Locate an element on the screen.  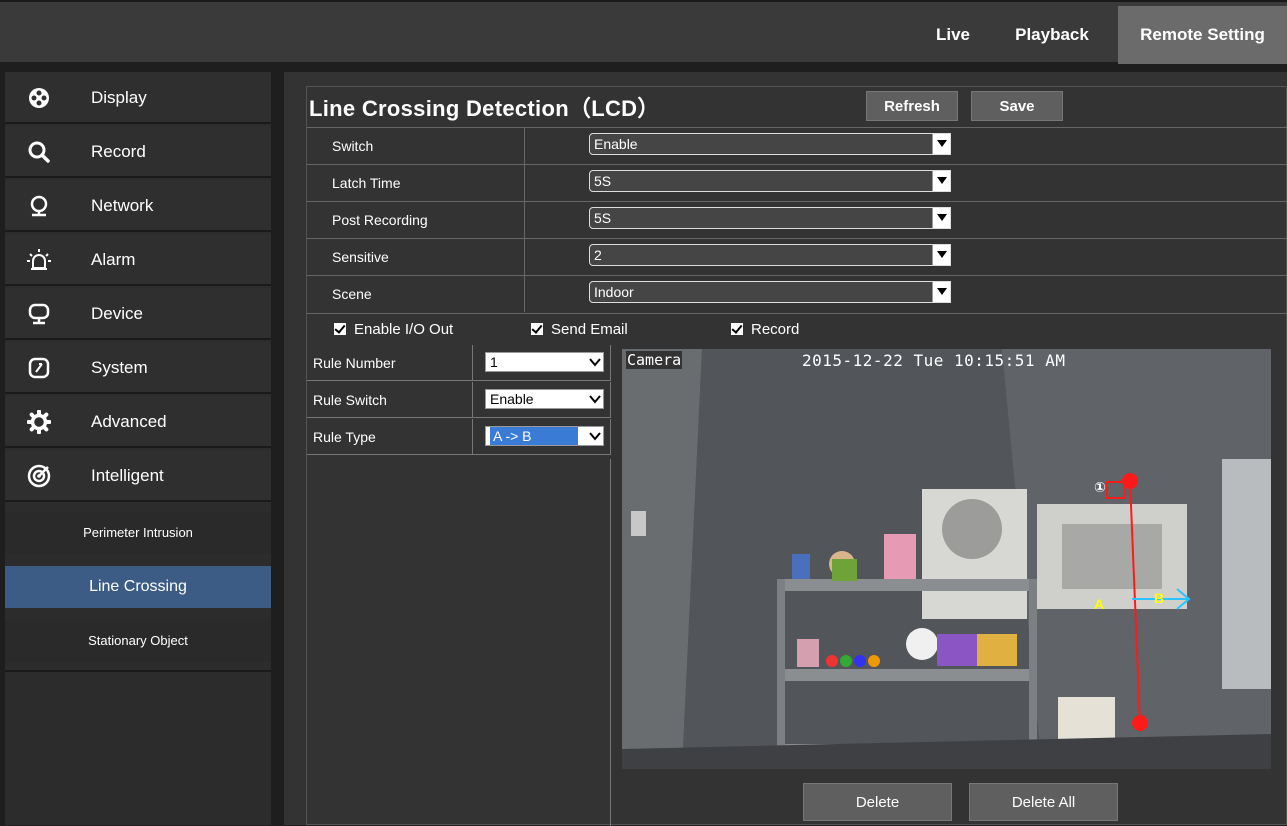
nav-live: Live is located at coordinates (953, 35).